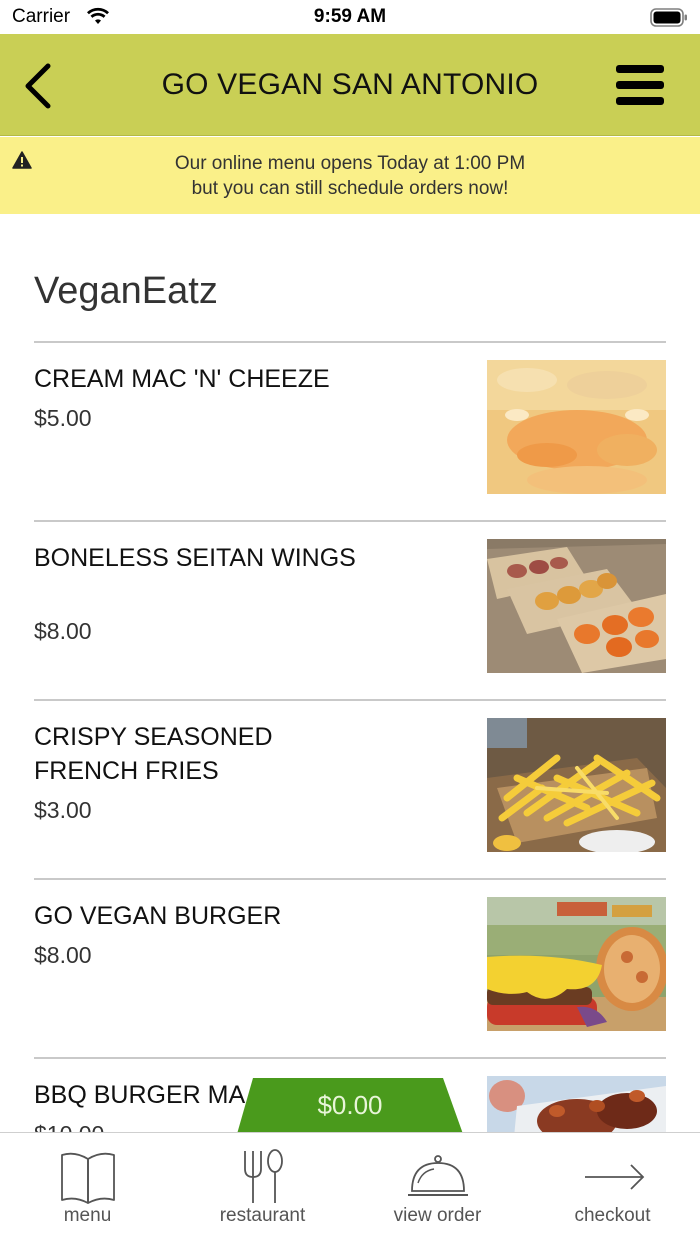 Image resolution: width=700 pixels, height=1244 pixels. Describe the element at coordinates (350, 789) in the screenshot. I see `menu-item: CRISPY SEASONED FRENCH FRIES $3.00` at that location.